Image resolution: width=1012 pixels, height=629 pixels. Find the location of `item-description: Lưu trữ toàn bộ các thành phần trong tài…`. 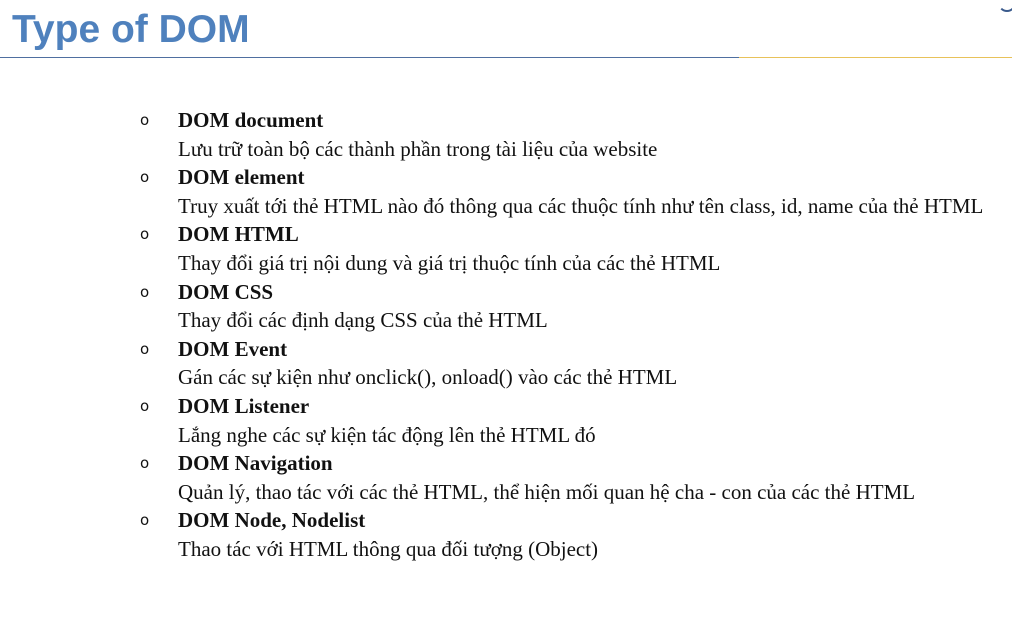

item-description: Lưu trữ toàn bộ các thành phần trong tài… is located at coordinates (418, 148).